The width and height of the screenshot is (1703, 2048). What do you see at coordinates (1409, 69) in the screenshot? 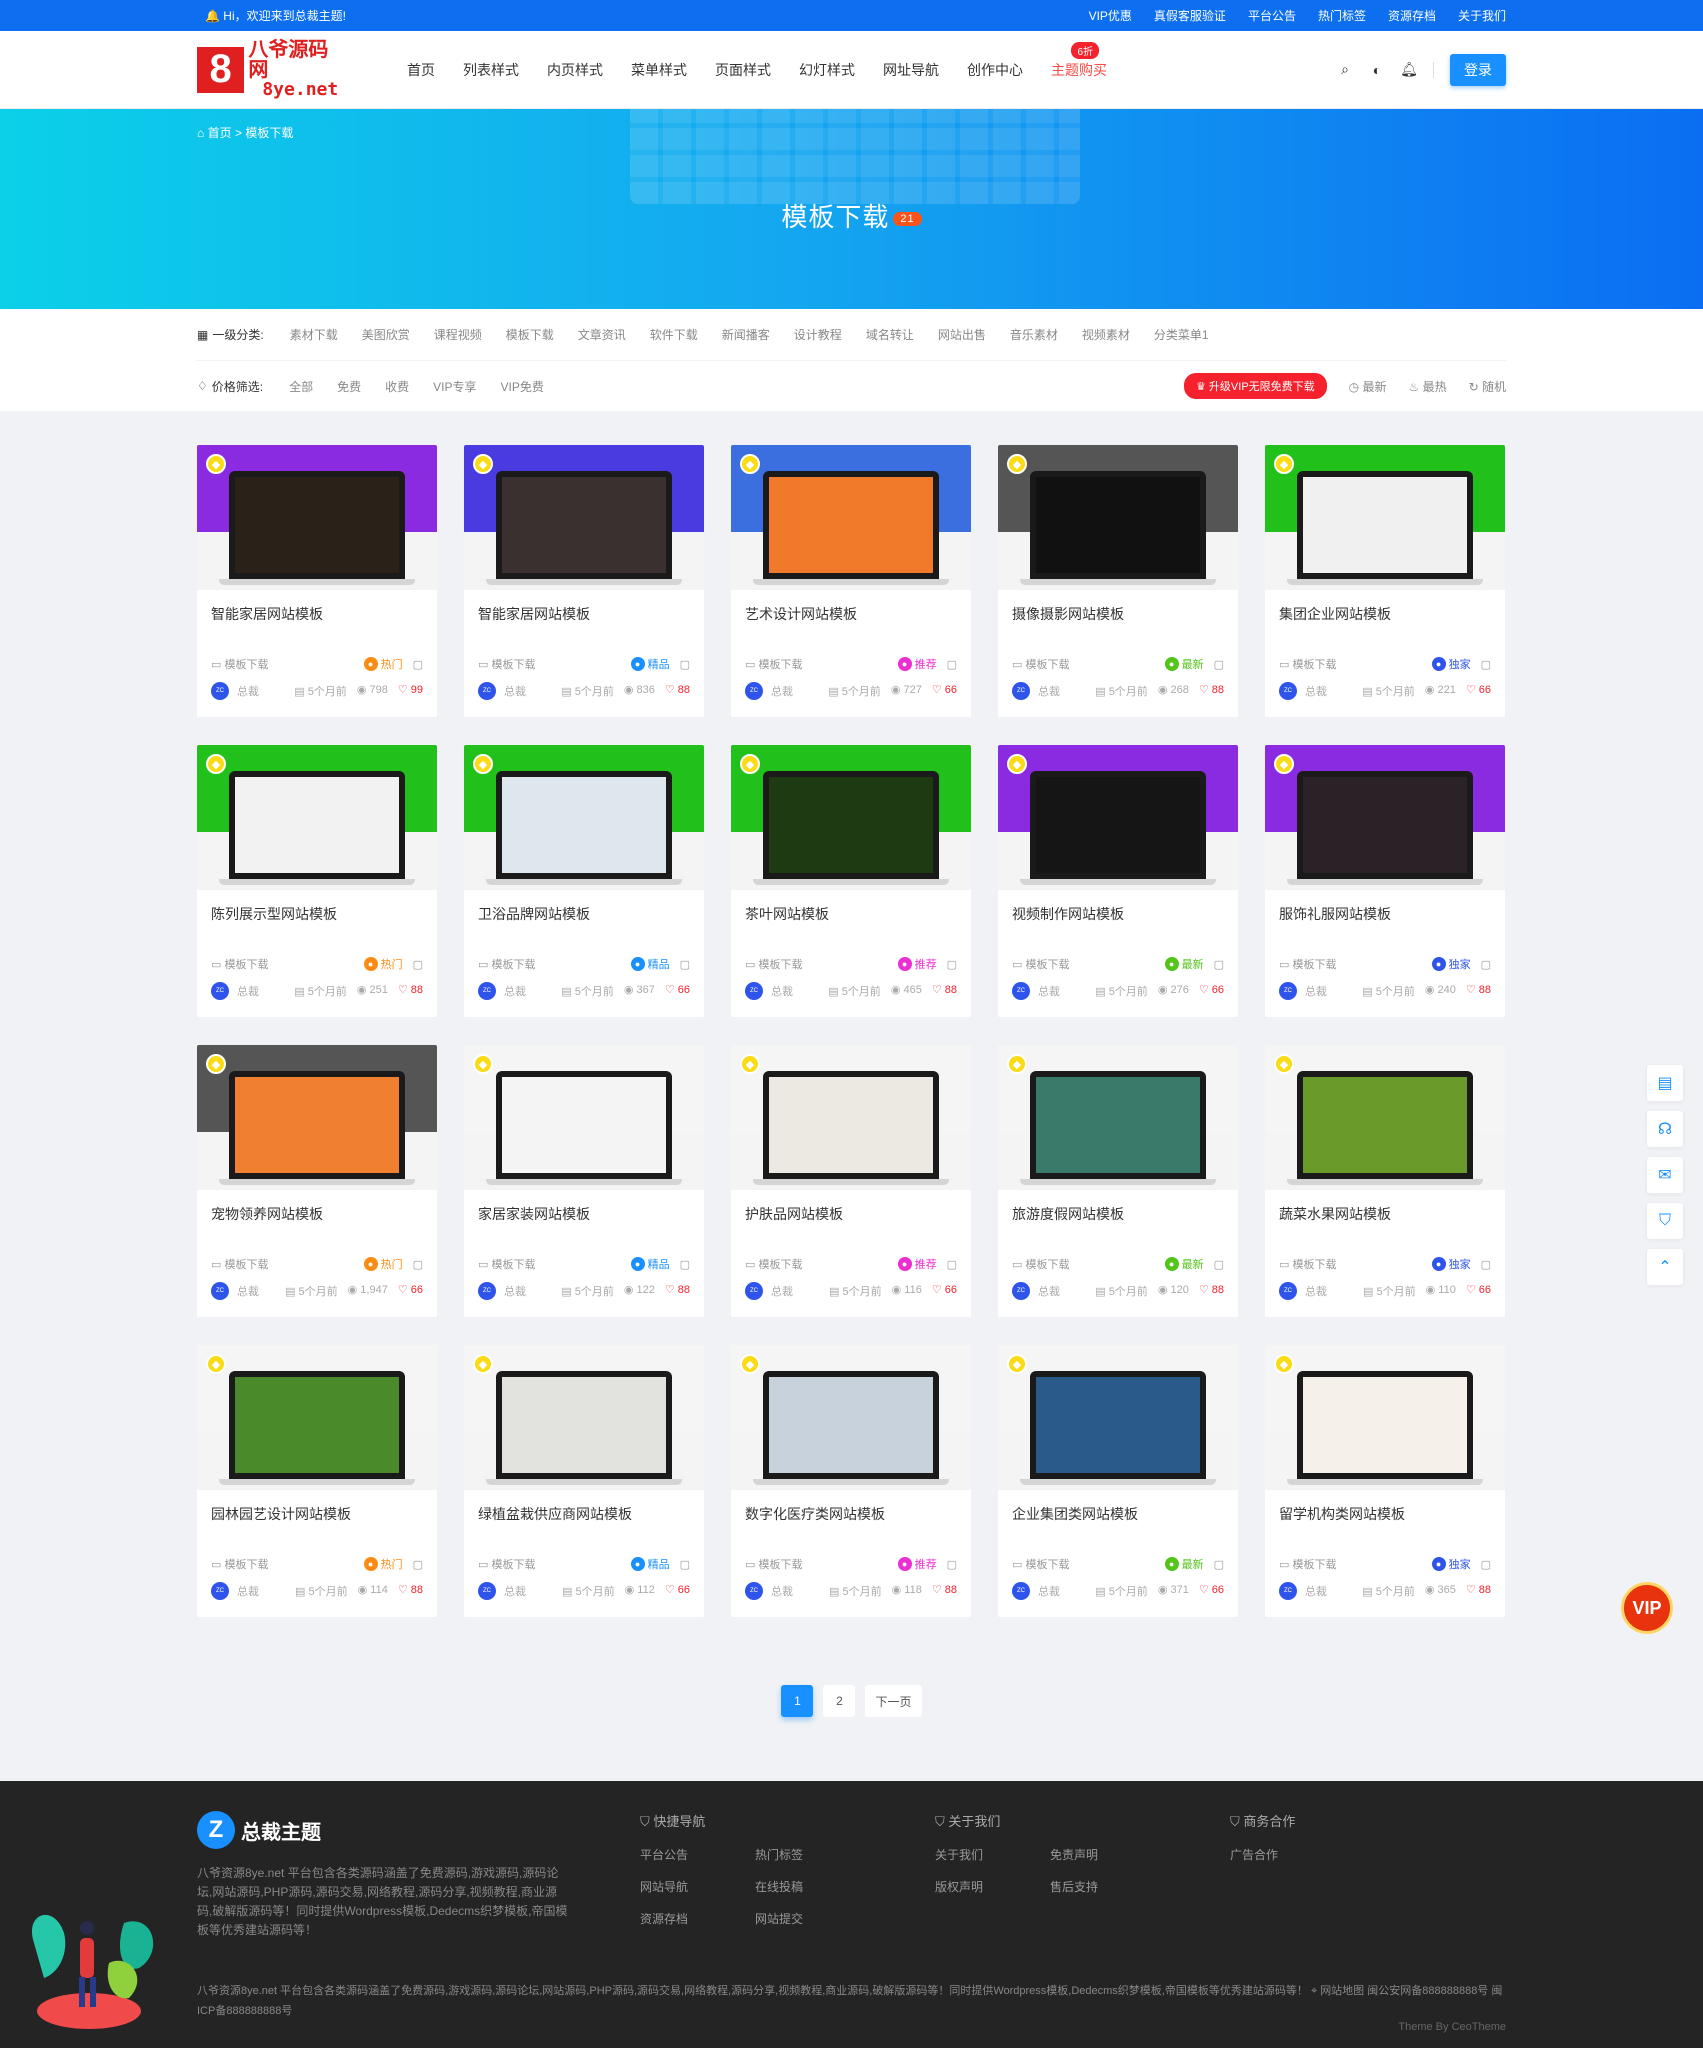
I see `bell-icon: 🔔︎` at bounding box center [1409, 69].